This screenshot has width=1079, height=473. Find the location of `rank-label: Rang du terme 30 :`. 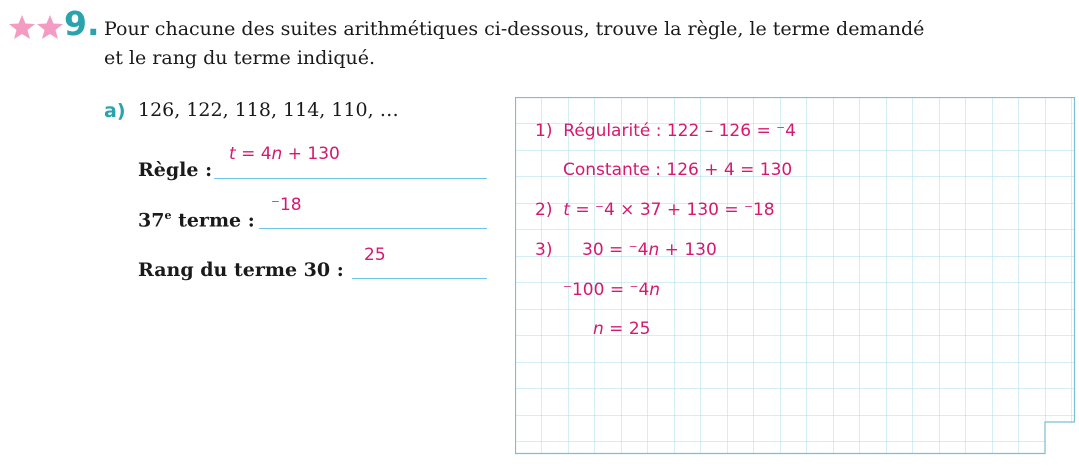

rank-label: Rang du terme 30 : is located at coordinates (241, 270).